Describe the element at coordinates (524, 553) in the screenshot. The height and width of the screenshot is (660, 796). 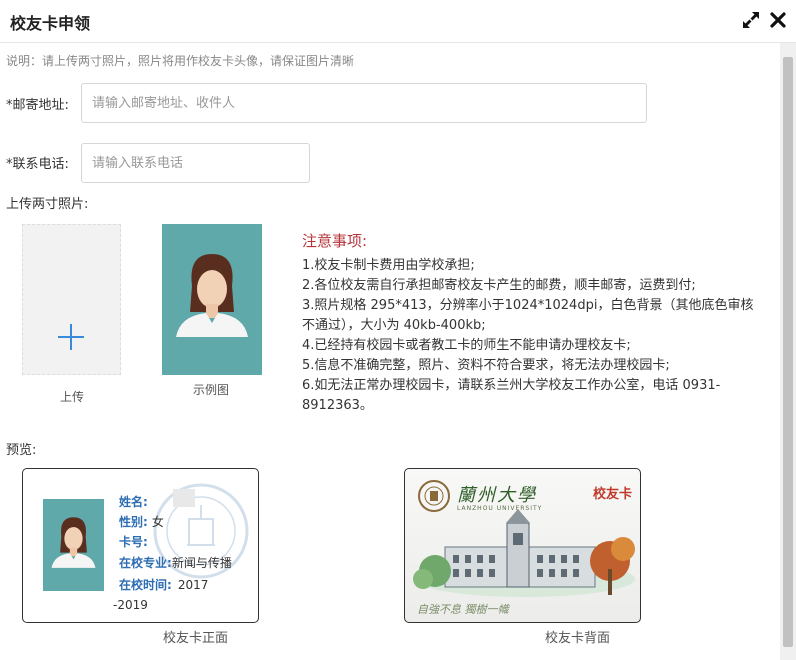
I see `campus-building-illustration` at that location.